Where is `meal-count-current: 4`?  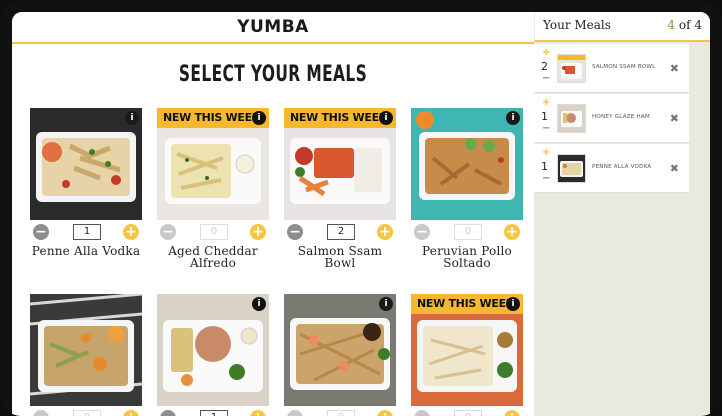 meal-count-current: 4 is located at coordinates (671, 25).